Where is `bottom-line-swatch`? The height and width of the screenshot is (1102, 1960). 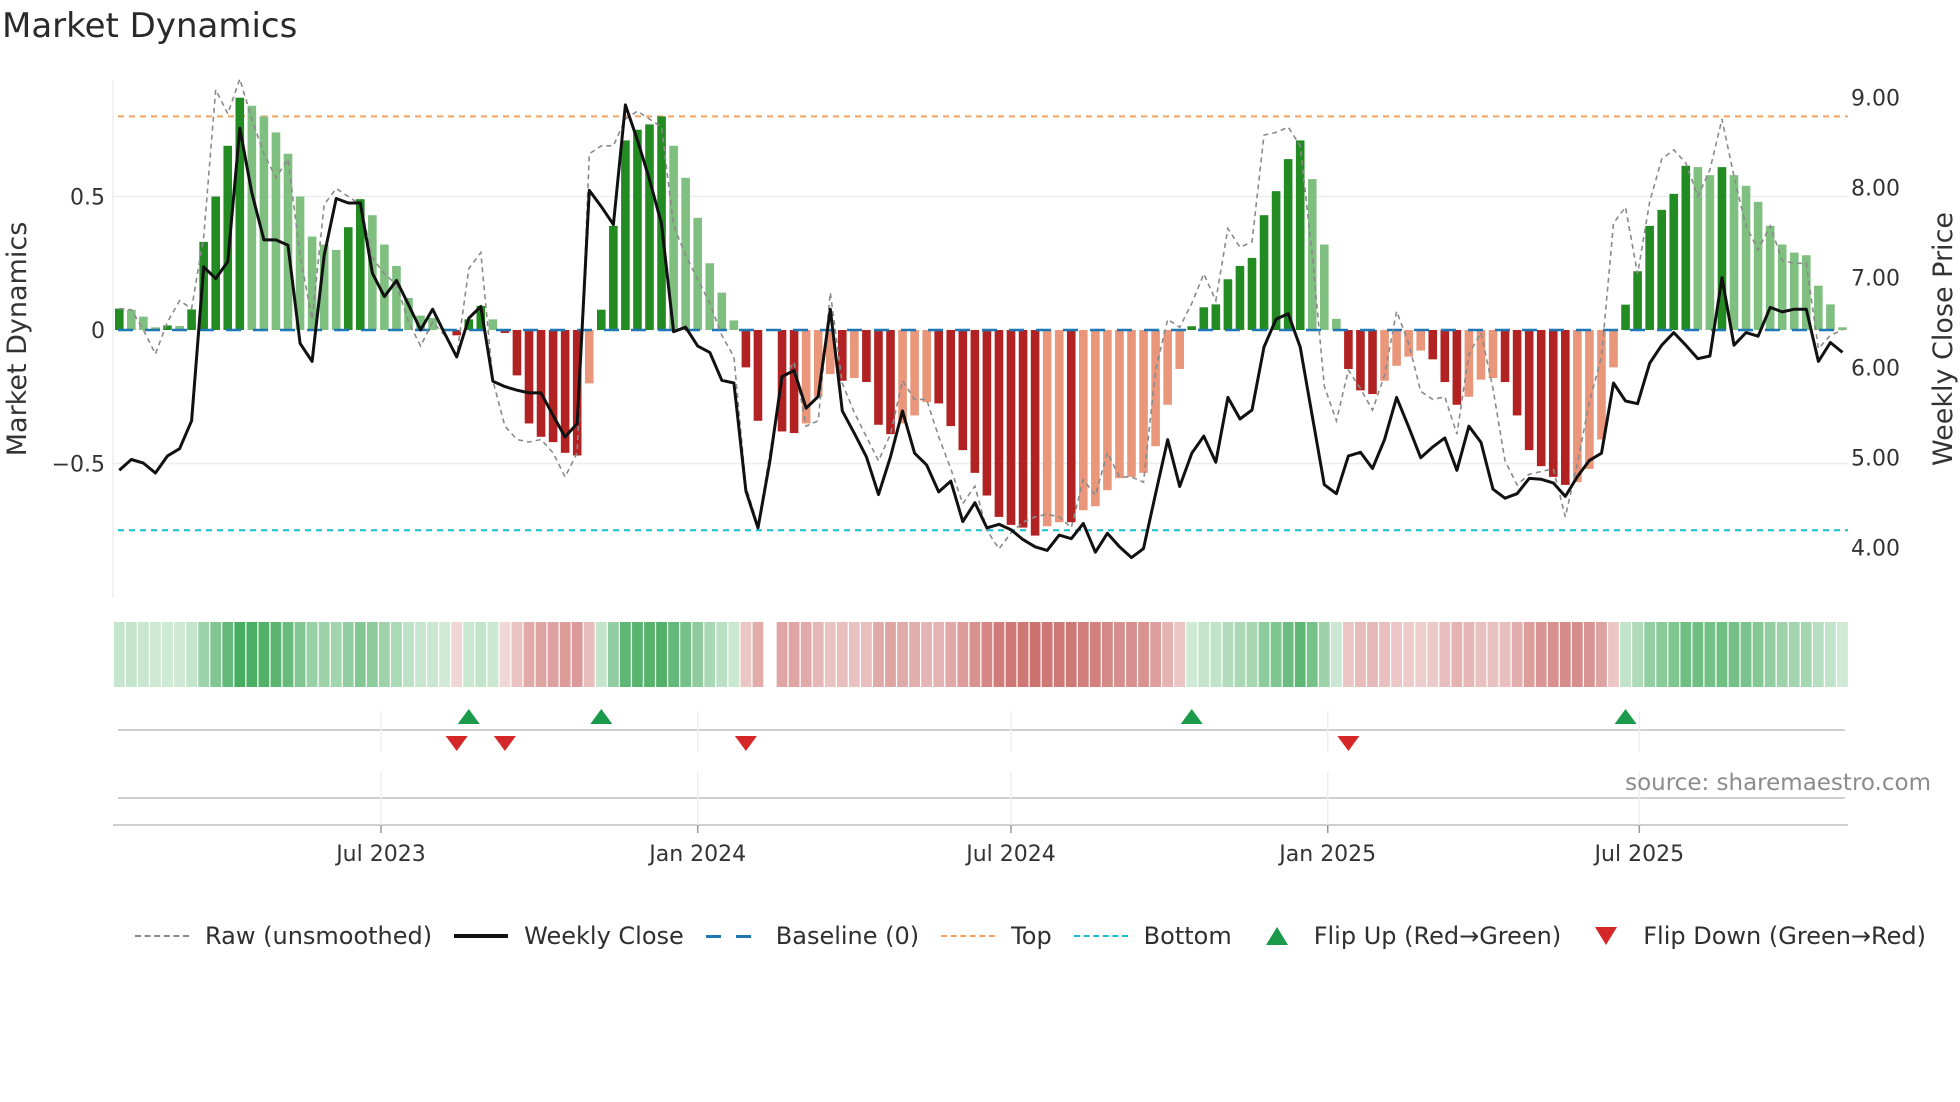
bottom-line-swatch is located at coordinates (1100, 936).